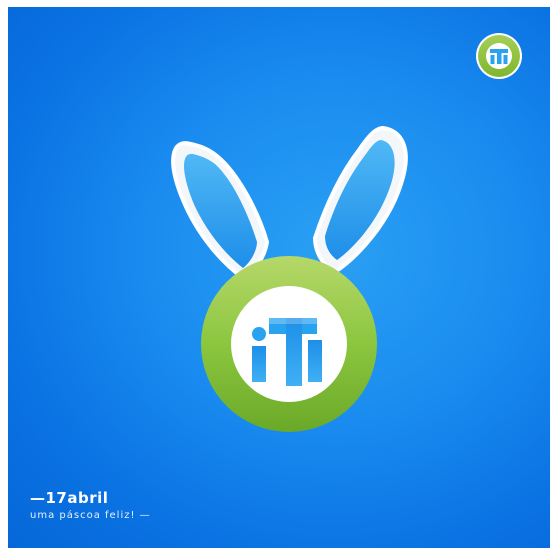 The width and height of the screenshot is (559, 554). Describe the element at coordinates (90, 515) in the screenshot. I see `tagline: uma páscoa feliz! —` at that location.